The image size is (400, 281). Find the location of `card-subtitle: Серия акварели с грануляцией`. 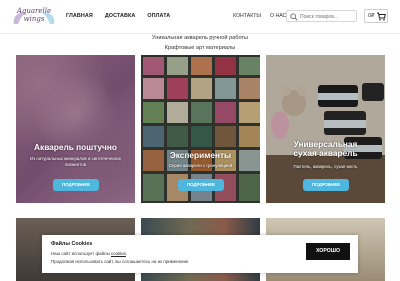

card-subtitle: Серия акварели с грануляцией is located at coordinates (200, 165).